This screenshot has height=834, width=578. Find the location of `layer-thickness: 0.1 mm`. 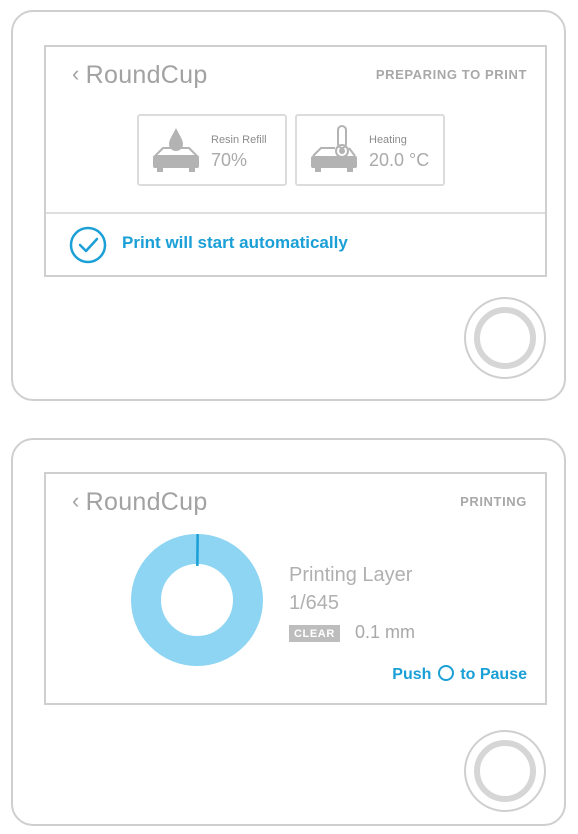

layer-thickness: 0.1 mm is located at coordinates (385, 632).